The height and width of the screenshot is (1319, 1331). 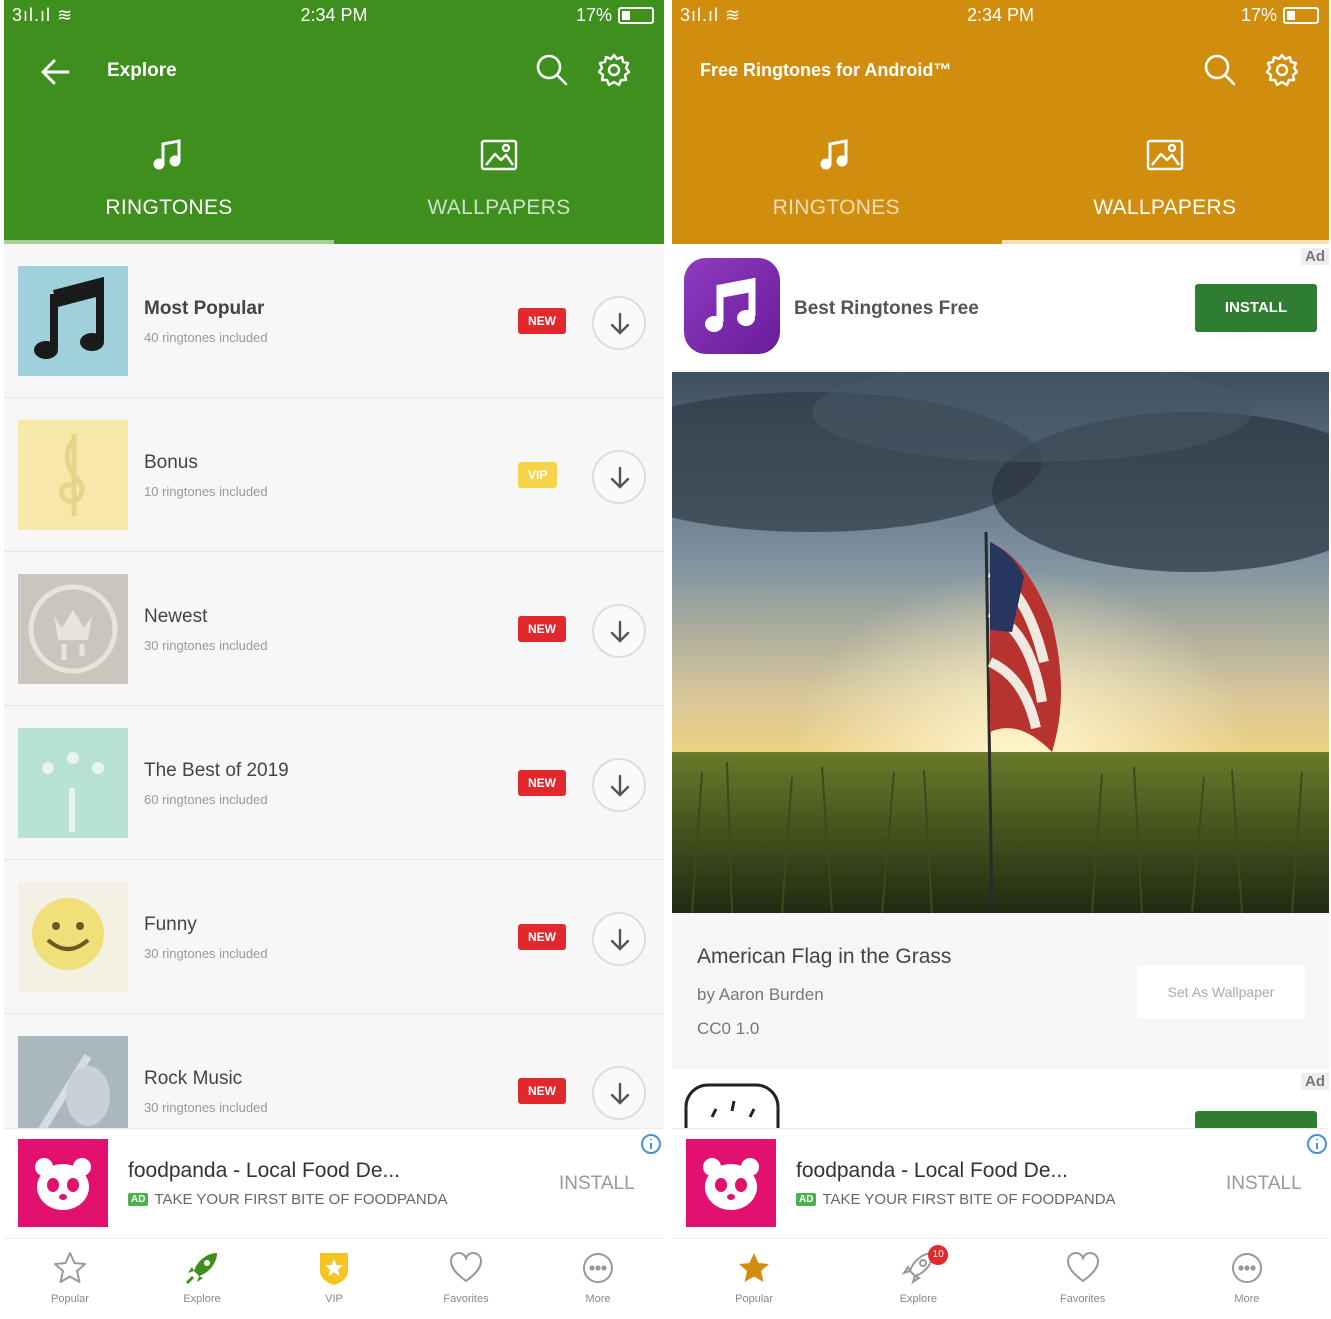 I want to click on app-bar: Explore, so click(x=334, y=72).